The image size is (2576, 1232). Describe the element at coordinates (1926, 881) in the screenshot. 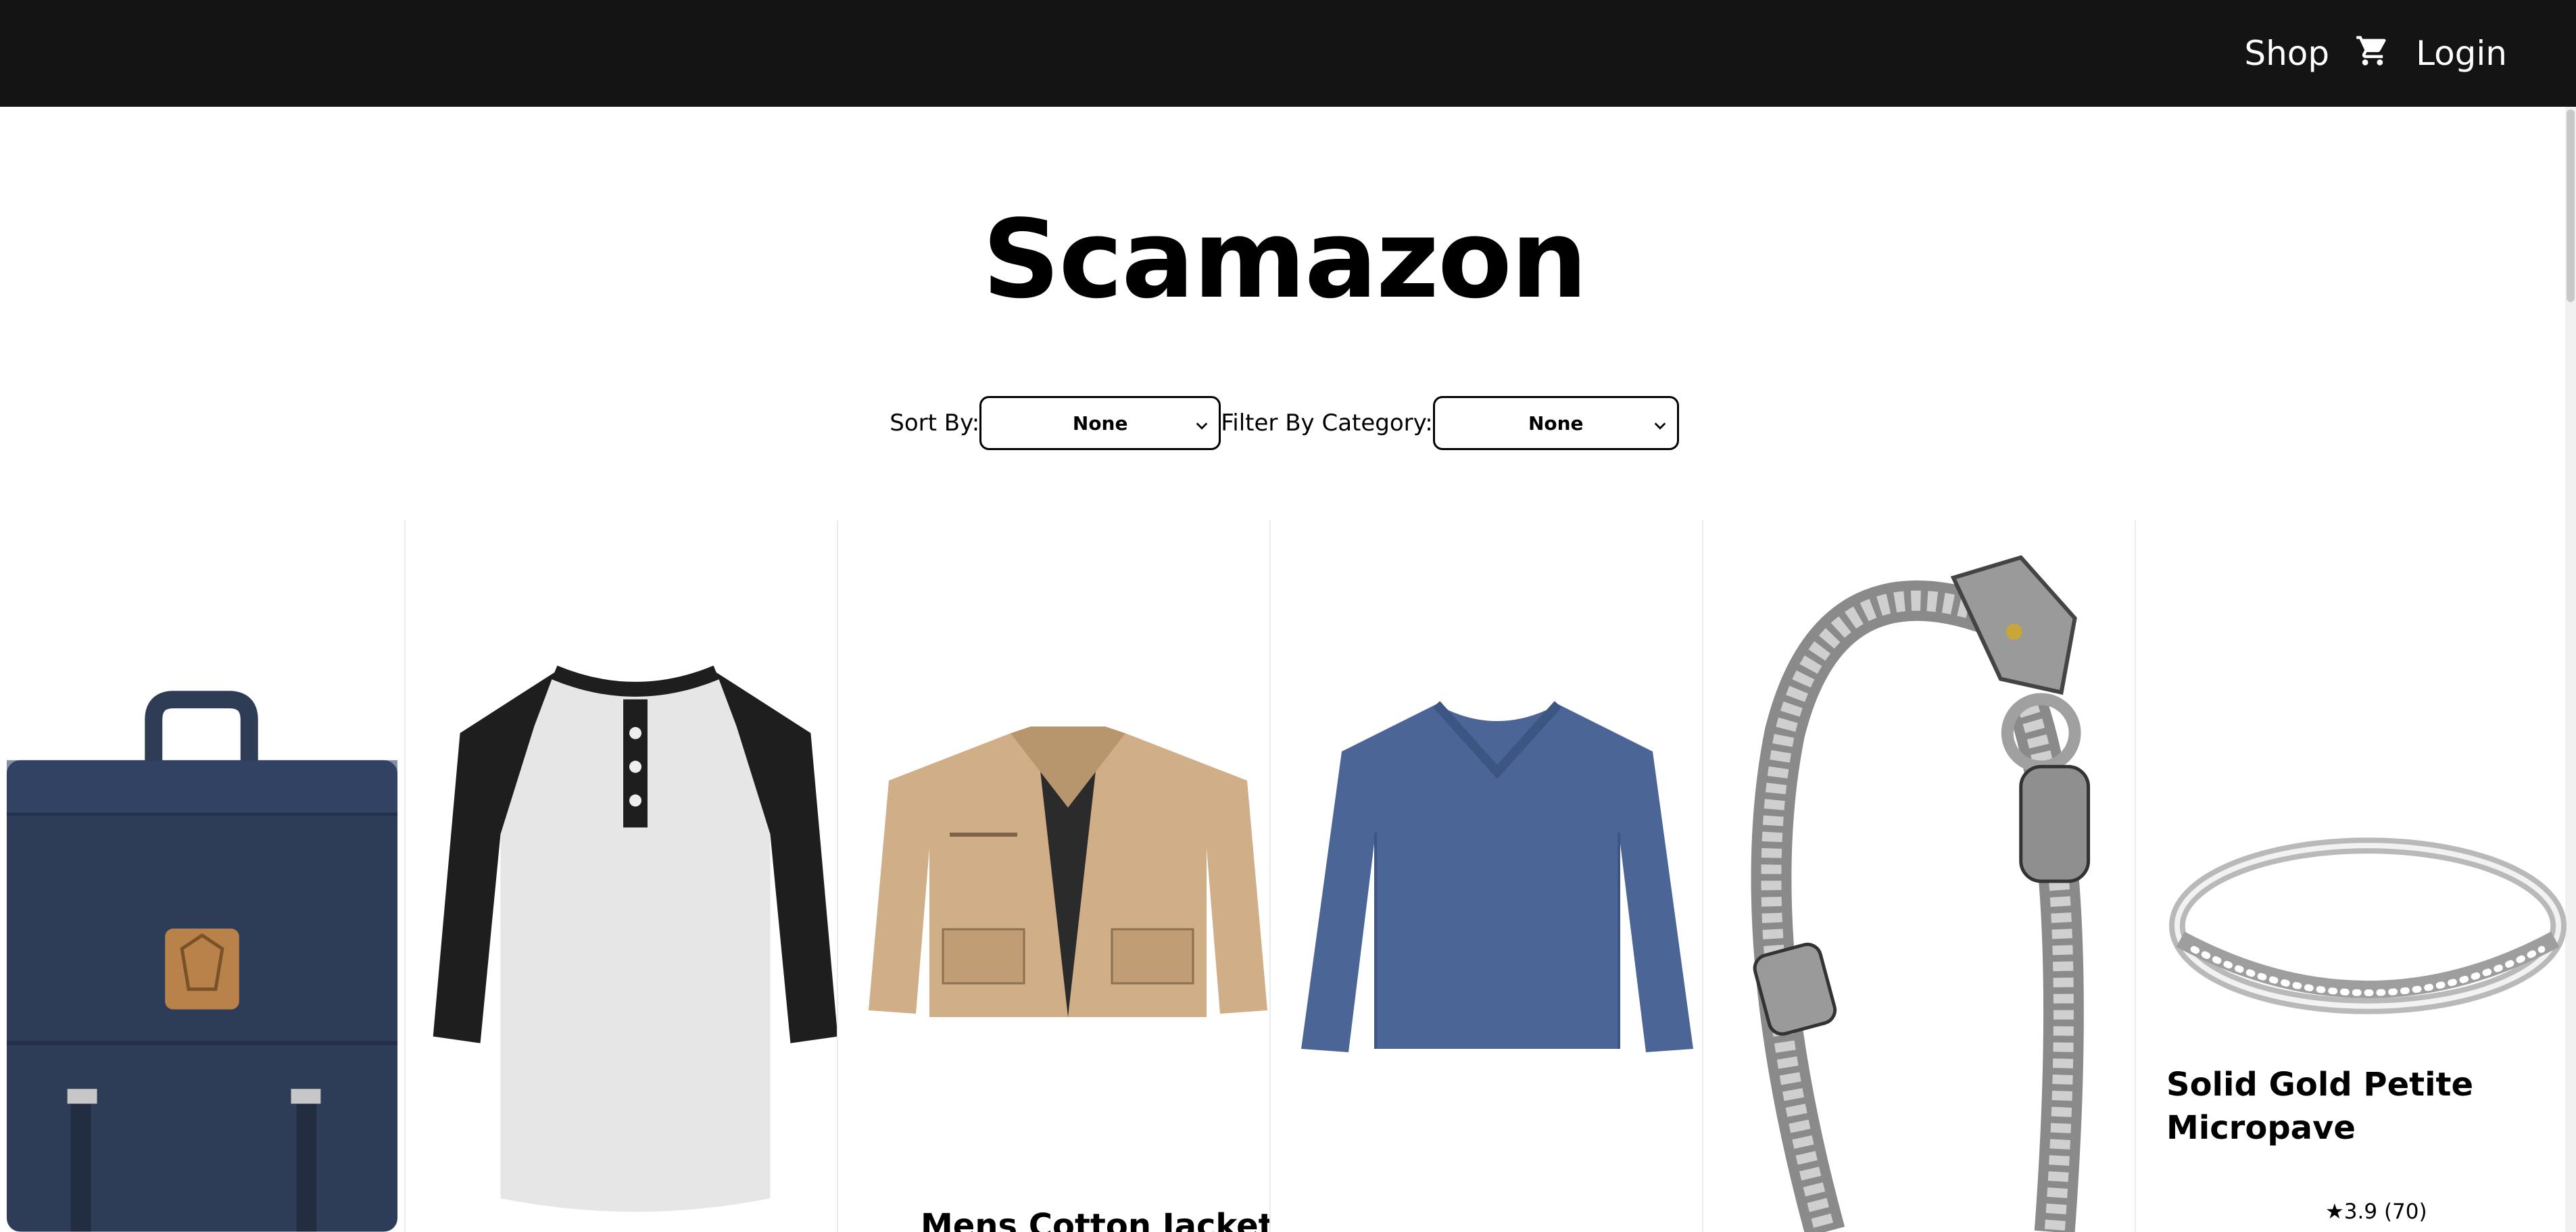

I see `dragon-chain-bracelet-image` at that location.